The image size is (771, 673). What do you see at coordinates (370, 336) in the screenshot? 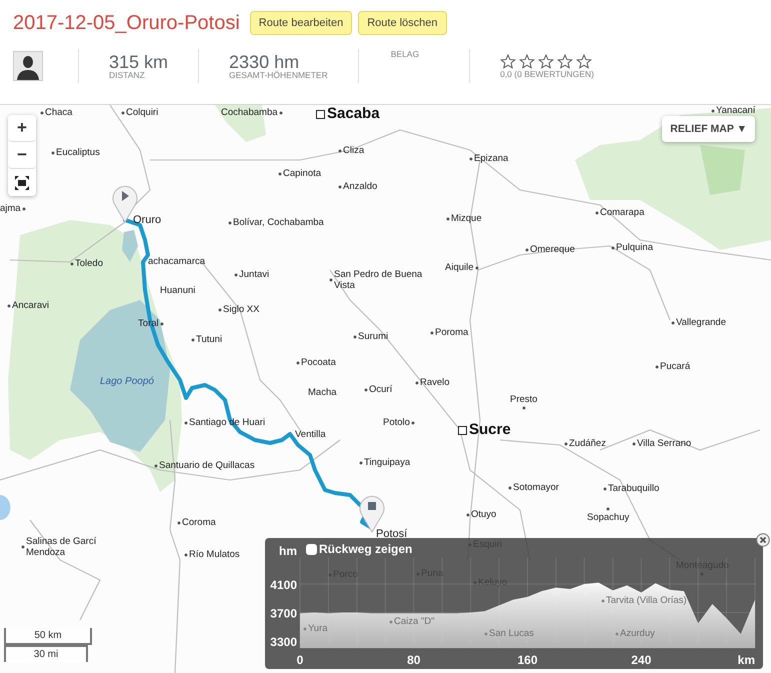
I see `place-label: Surumi` at bounding box center [370, 336].